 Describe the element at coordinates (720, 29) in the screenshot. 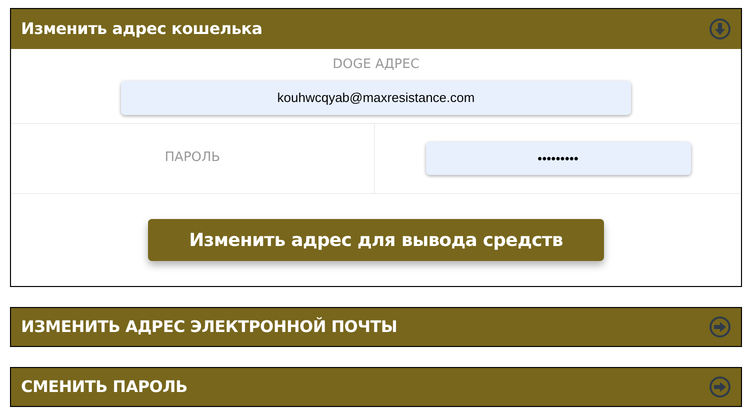

I see `down-arrow-circle-icon` at that location.